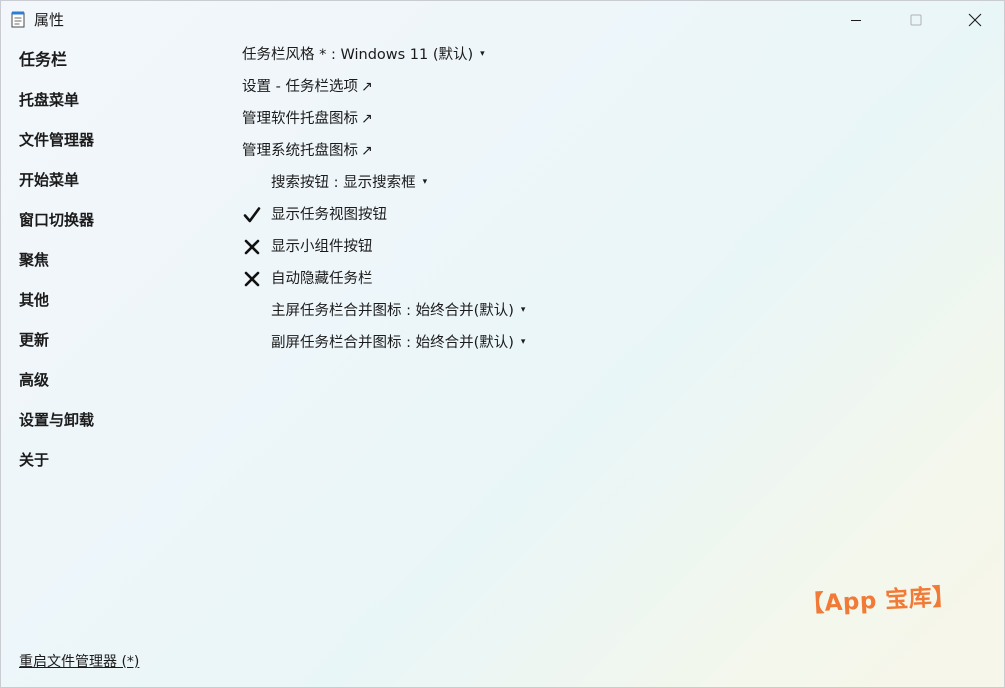  Describe the element at coordinates (300, 151) in the screenshot. I see `manage-system-tray-icons-label: 管理系统托盘图标` at that location.